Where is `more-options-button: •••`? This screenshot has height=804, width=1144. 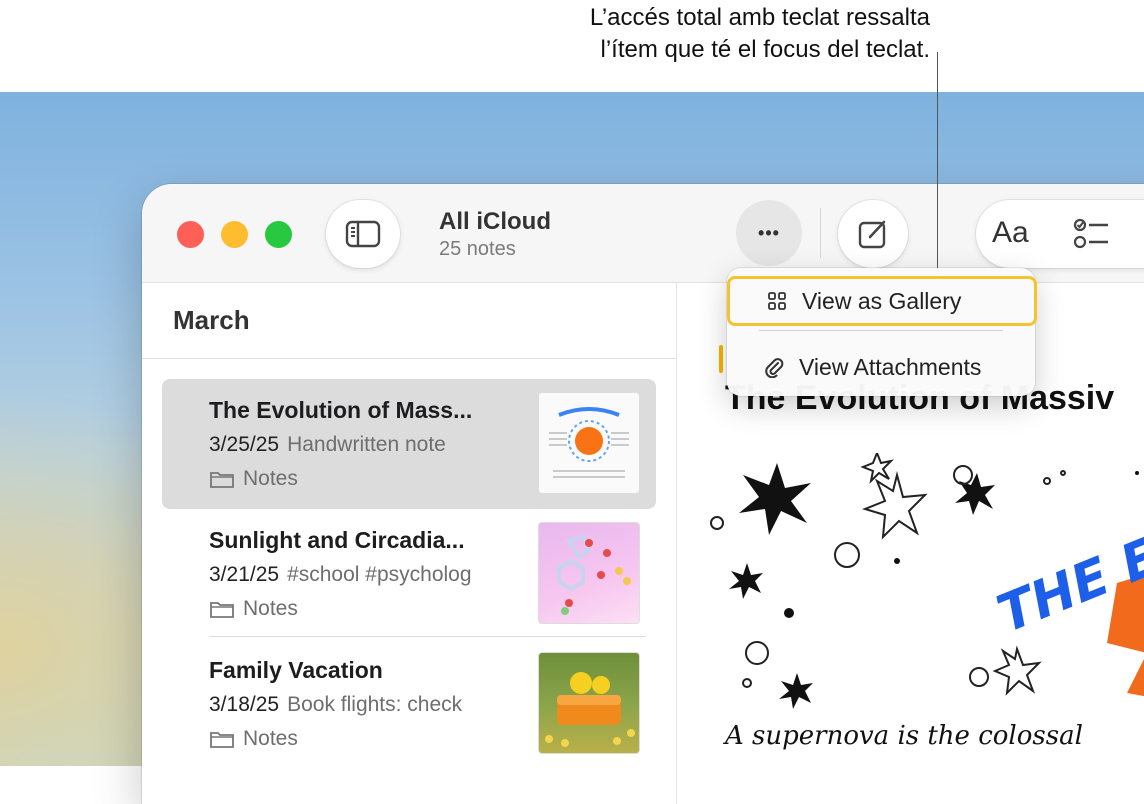 more-options-button: ••• is located at coordinates (769, 233).